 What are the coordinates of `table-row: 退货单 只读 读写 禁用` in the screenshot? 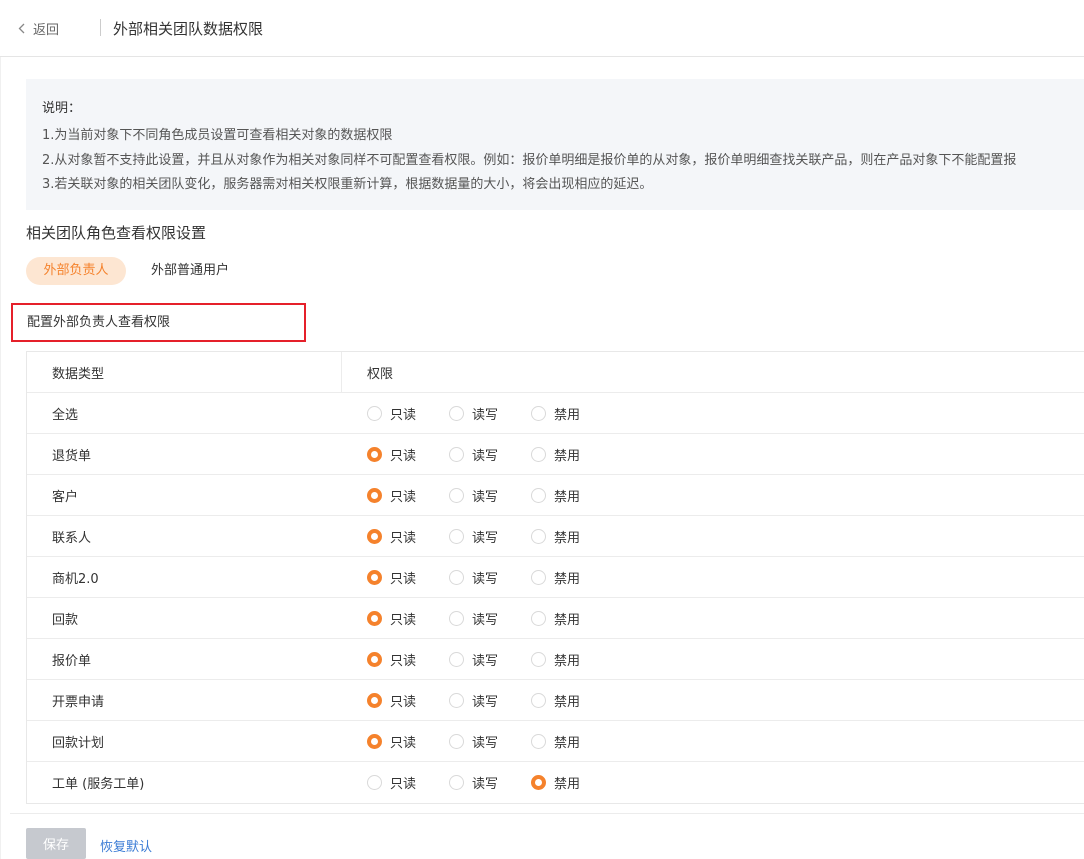 It's located at (555, 454).